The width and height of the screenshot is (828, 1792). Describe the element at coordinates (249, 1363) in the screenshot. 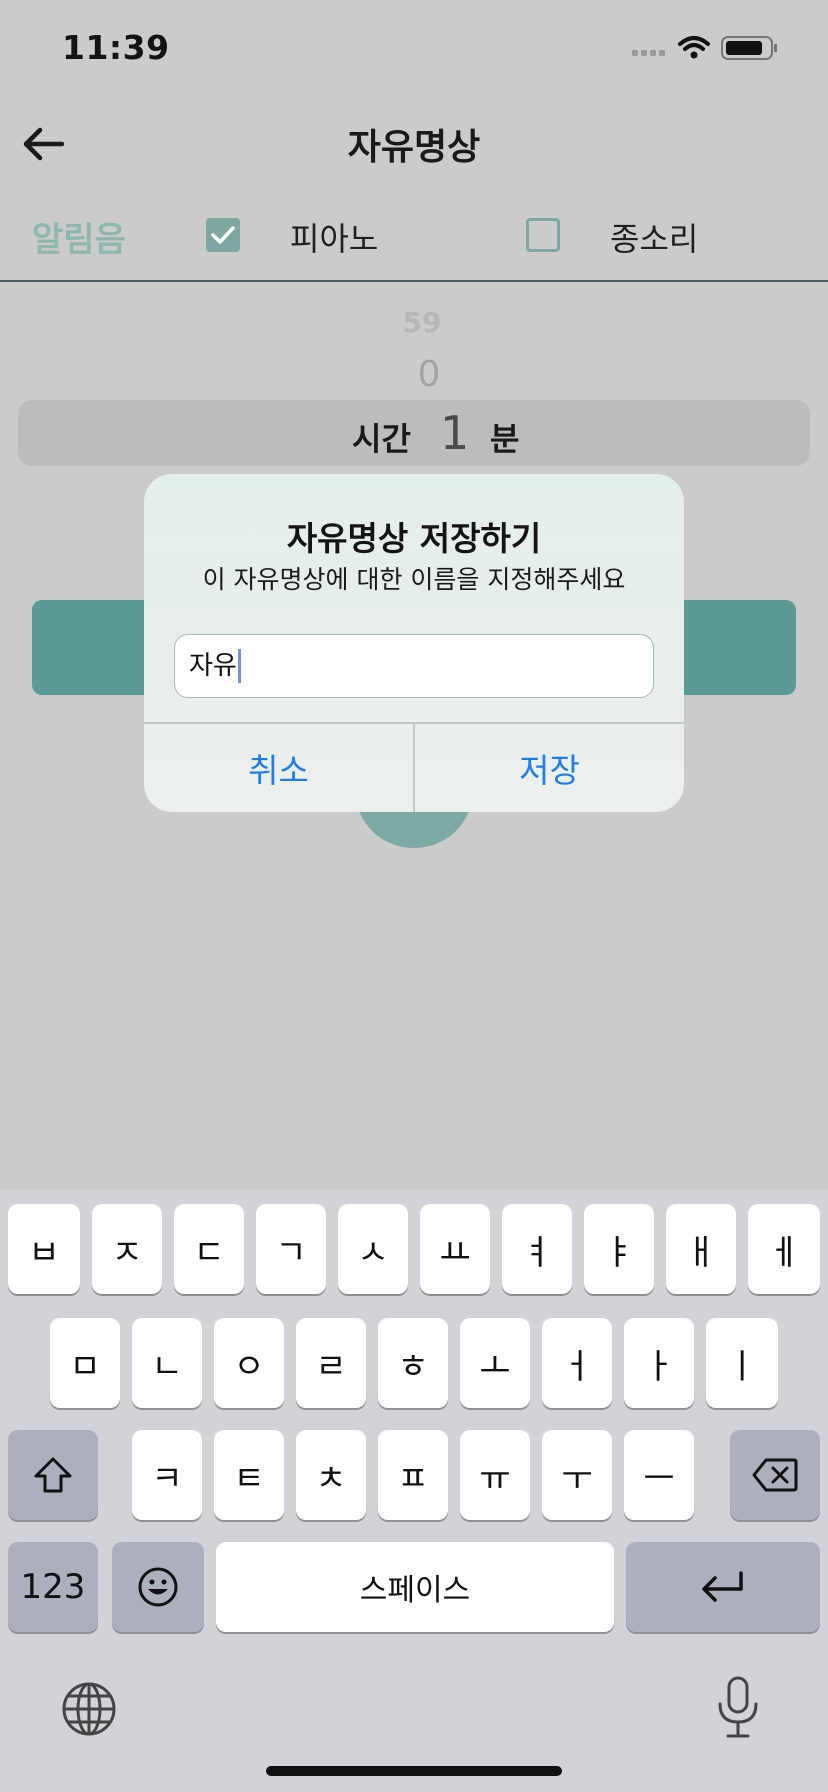

I see `key: ㅇ` at that location.